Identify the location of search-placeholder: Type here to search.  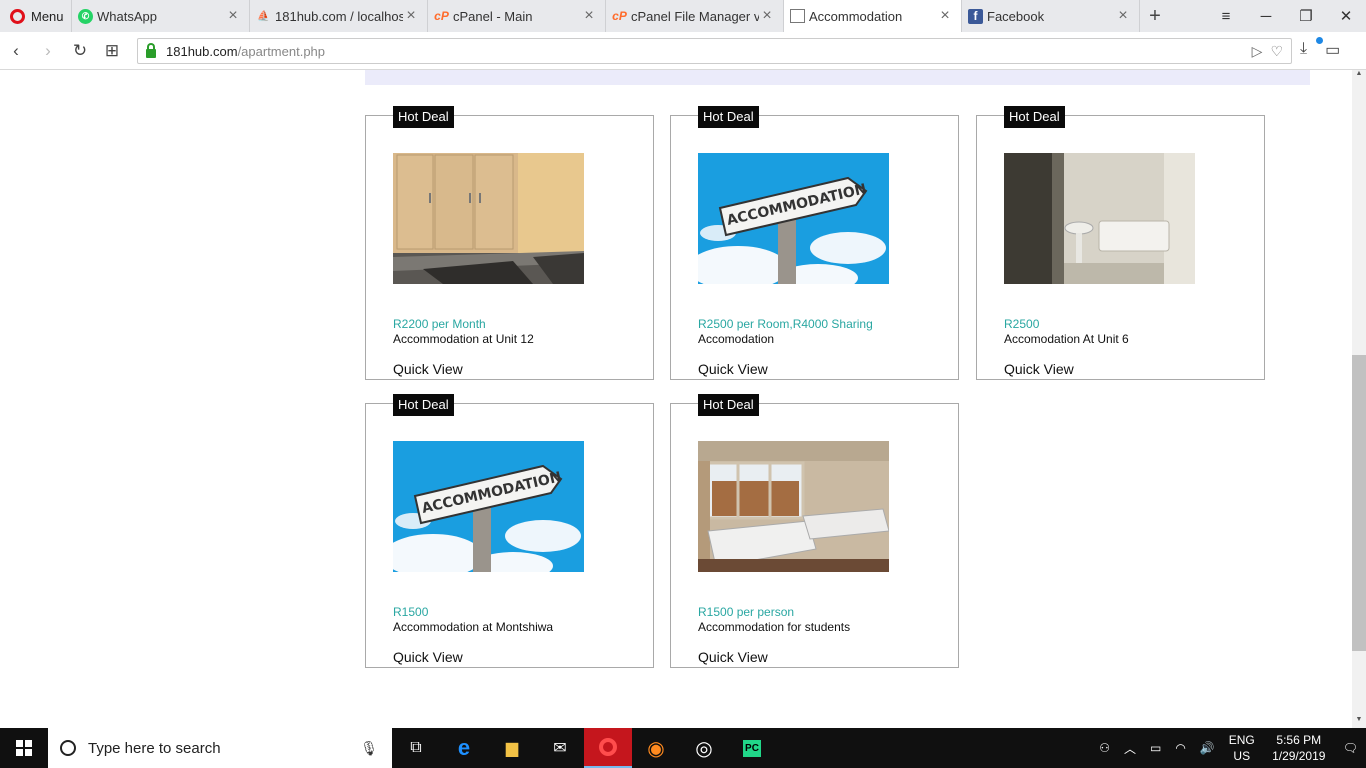
(154, 748).